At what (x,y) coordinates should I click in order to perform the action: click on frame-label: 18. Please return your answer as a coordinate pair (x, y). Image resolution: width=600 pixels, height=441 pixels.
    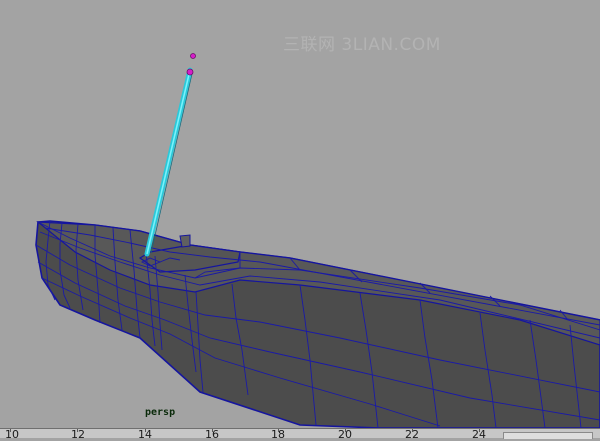
    Looking at the image, I should click on (278, 434).